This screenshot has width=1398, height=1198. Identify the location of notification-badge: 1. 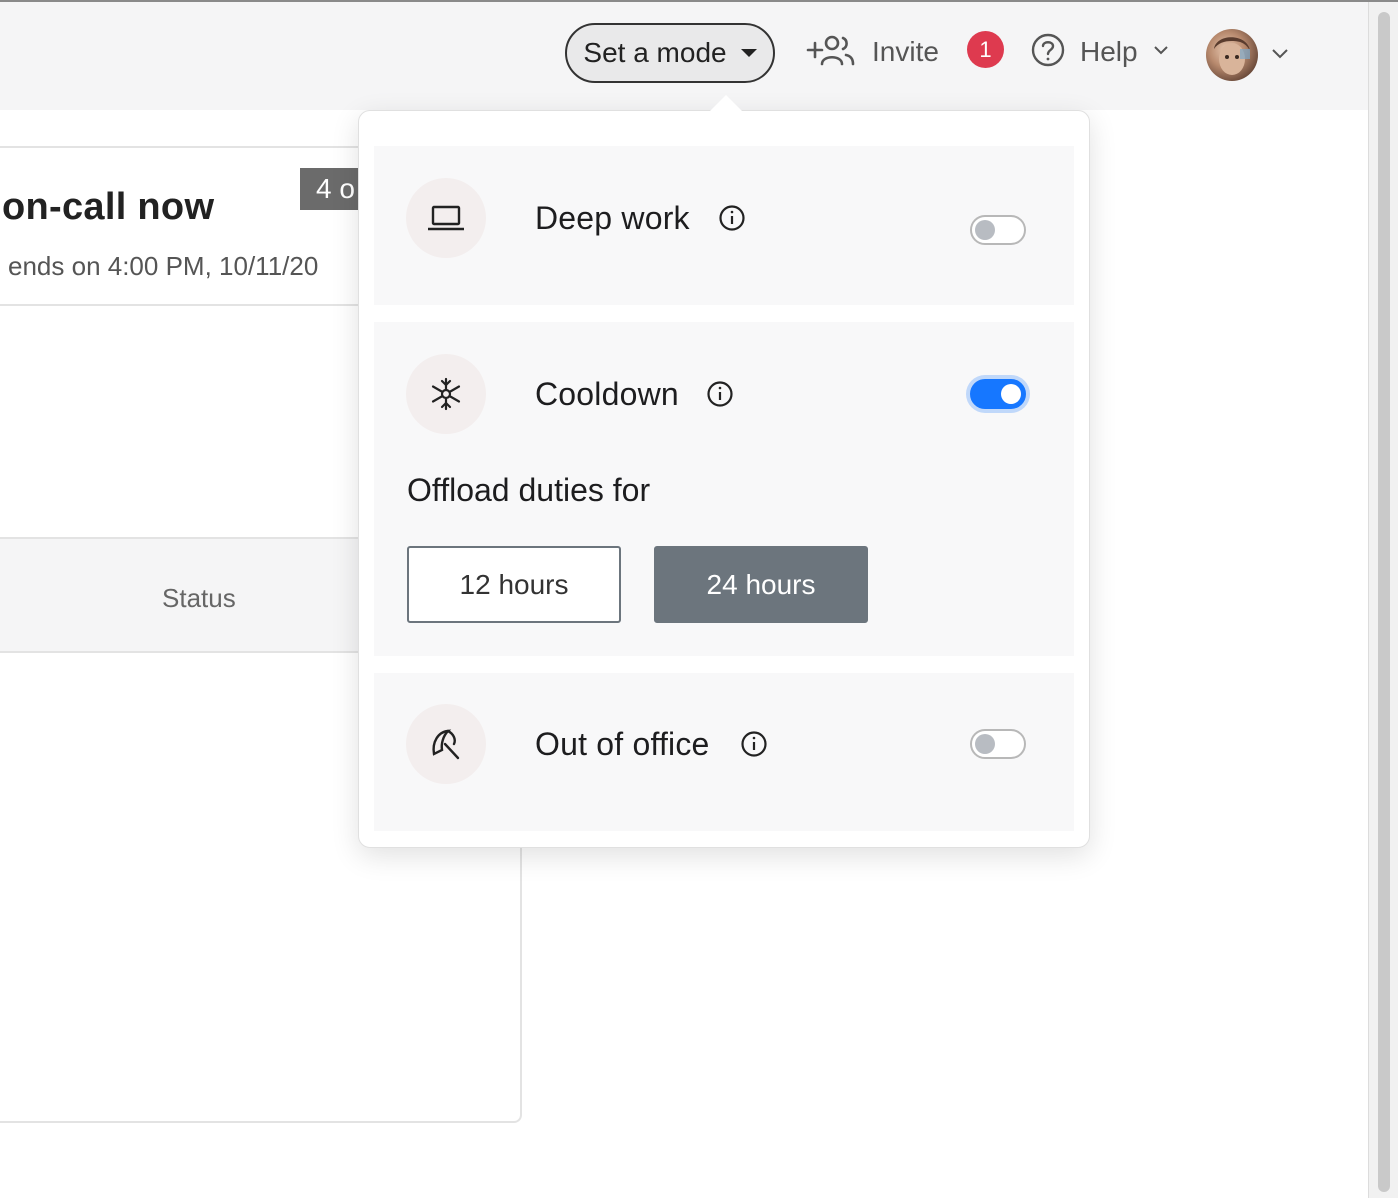
(985, 49).